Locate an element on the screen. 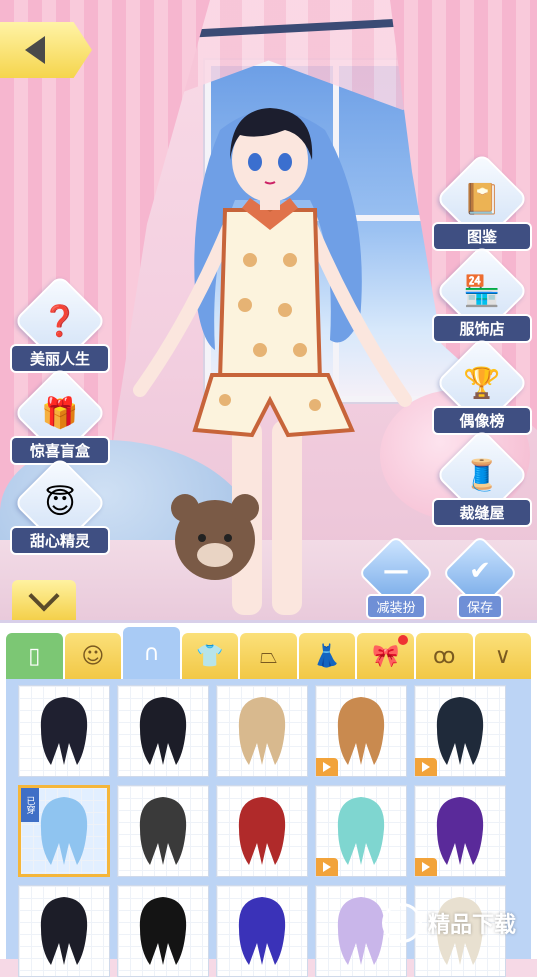 Image resolution: width=537 pixels, height=977 pixels. necklace-icon: ∨ is located at coordinates (502, 656).